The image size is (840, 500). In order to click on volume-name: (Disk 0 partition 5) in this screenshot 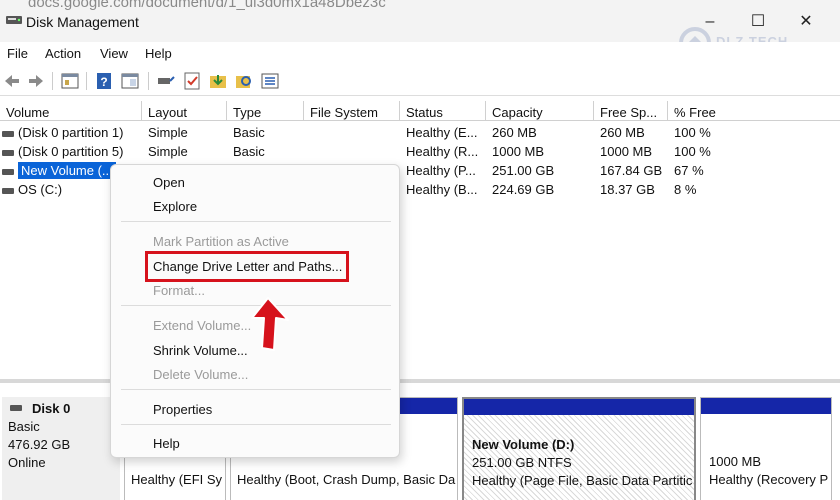, I will do `click(71, 151)`.